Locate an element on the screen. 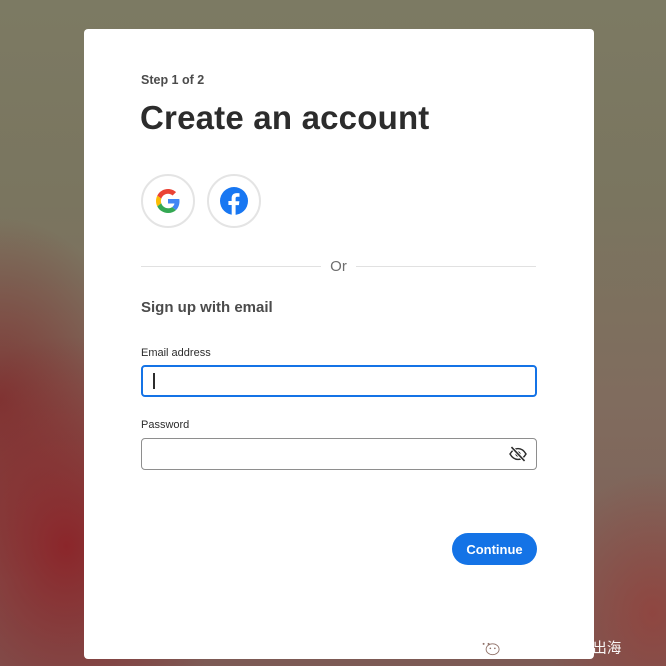 The height and width of the screenshot is (666, 666). password-label: Password is located at coordinates (165, 425).